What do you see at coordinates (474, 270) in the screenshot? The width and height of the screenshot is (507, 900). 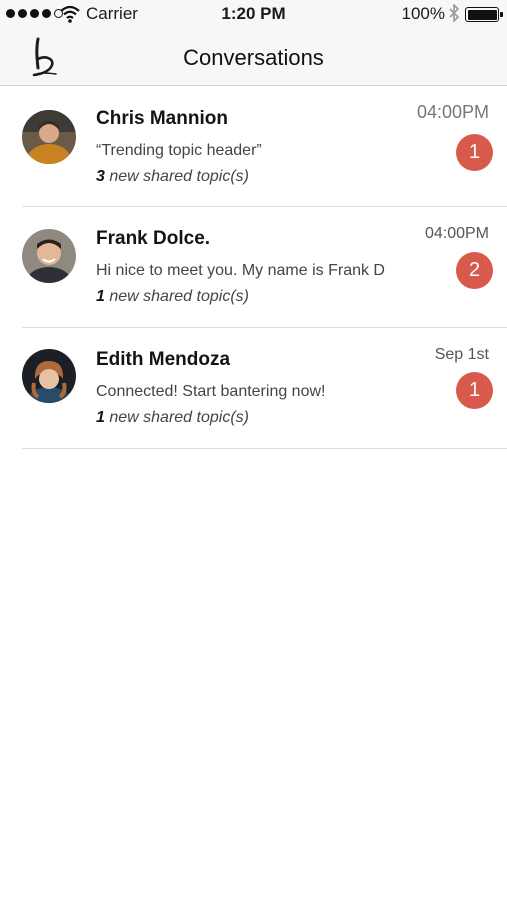 I see `unread-badge: 2` at bounding box center [474, 270].